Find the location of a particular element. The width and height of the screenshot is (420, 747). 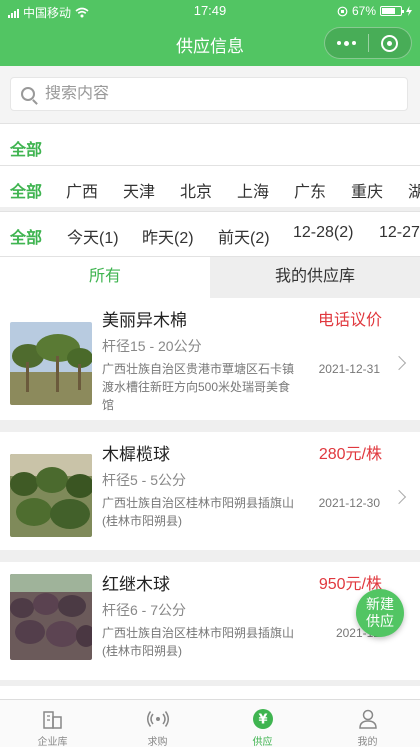

listing-name: 美丽异木棉 is located at coordinates (144, 320).